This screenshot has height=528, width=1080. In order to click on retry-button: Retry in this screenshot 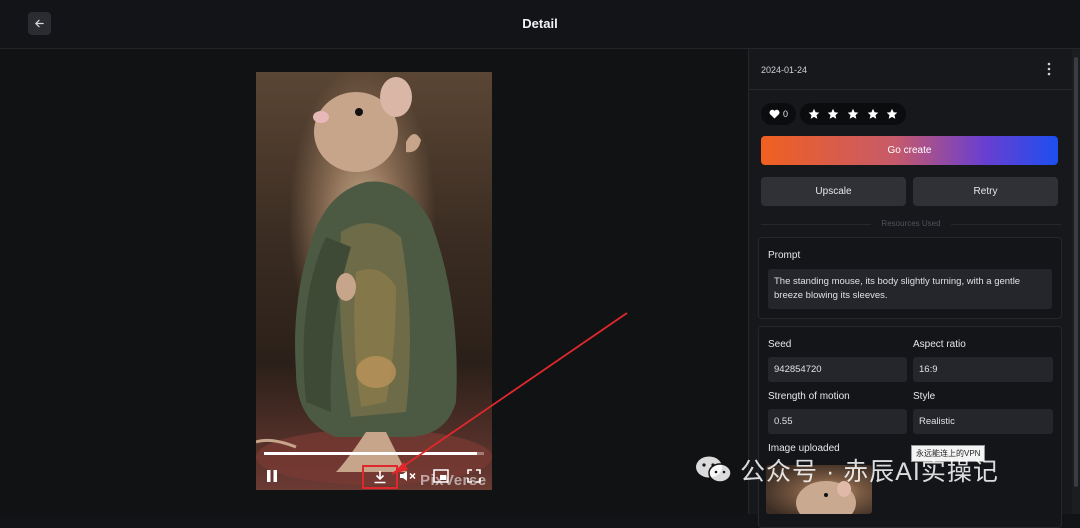, I will do `click(985, 191)`.